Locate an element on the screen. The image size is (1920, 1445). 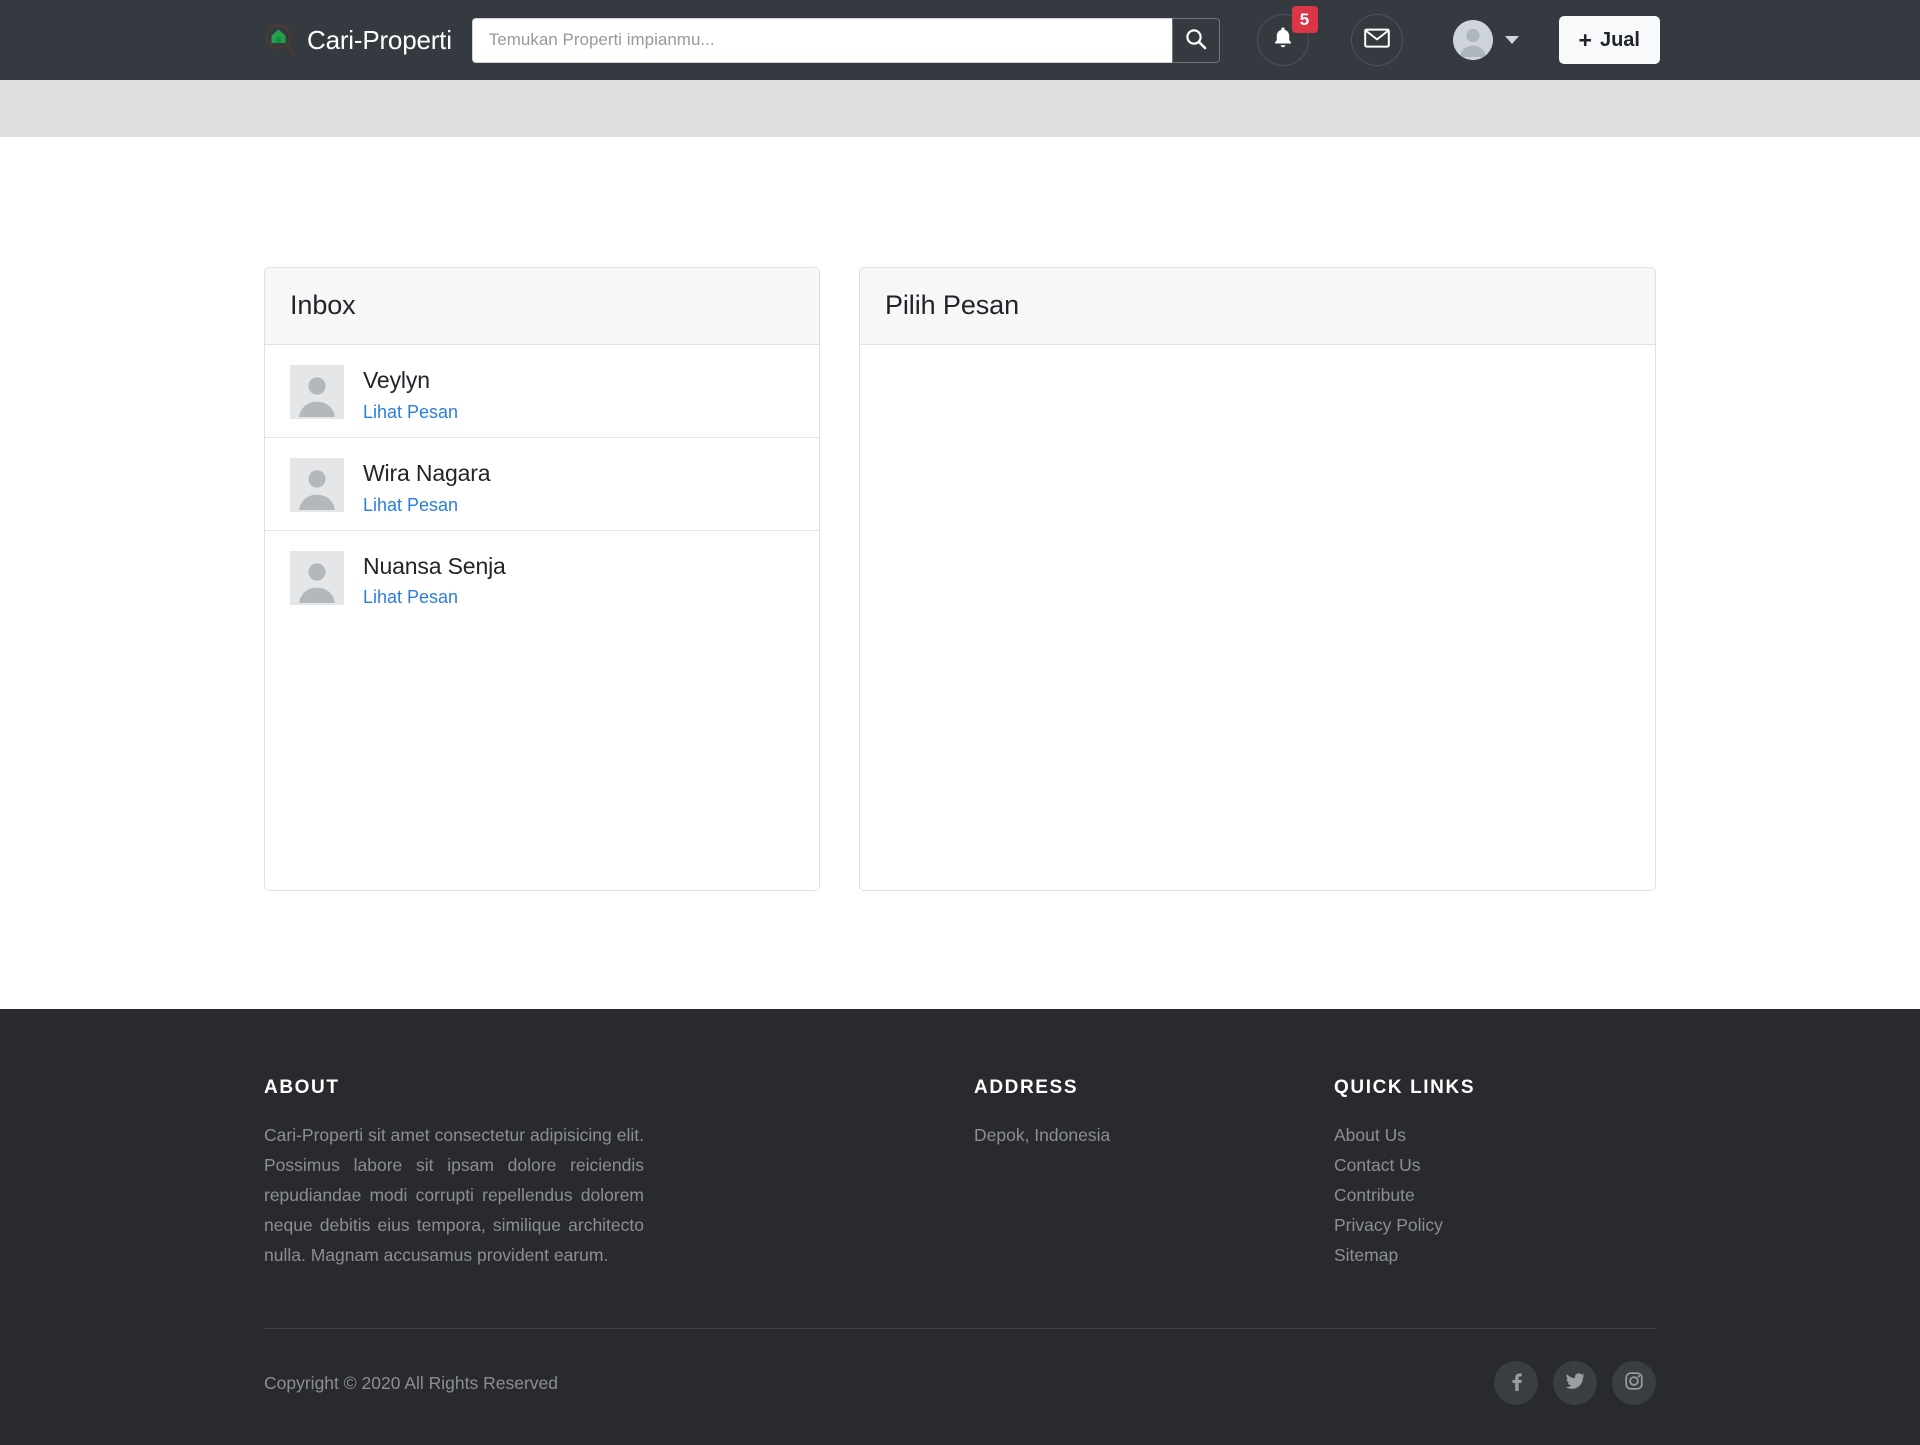
list-item: Contribute is located at coordinates (1484, 1195).